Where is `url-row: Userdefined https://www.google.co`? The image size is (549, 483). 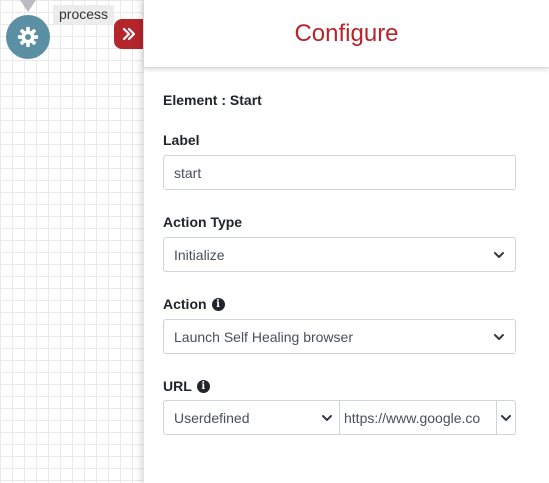
url-row: Userdefined https://www.google.co is located at coordinates (339, 417).